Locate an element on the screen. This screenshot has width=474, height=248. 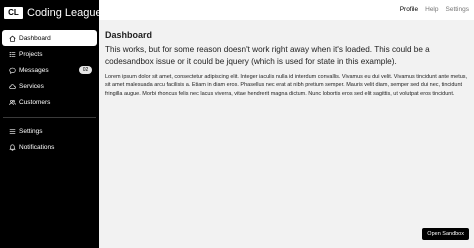
messages-count-badge: 02 is located at coordinates (85, 70).